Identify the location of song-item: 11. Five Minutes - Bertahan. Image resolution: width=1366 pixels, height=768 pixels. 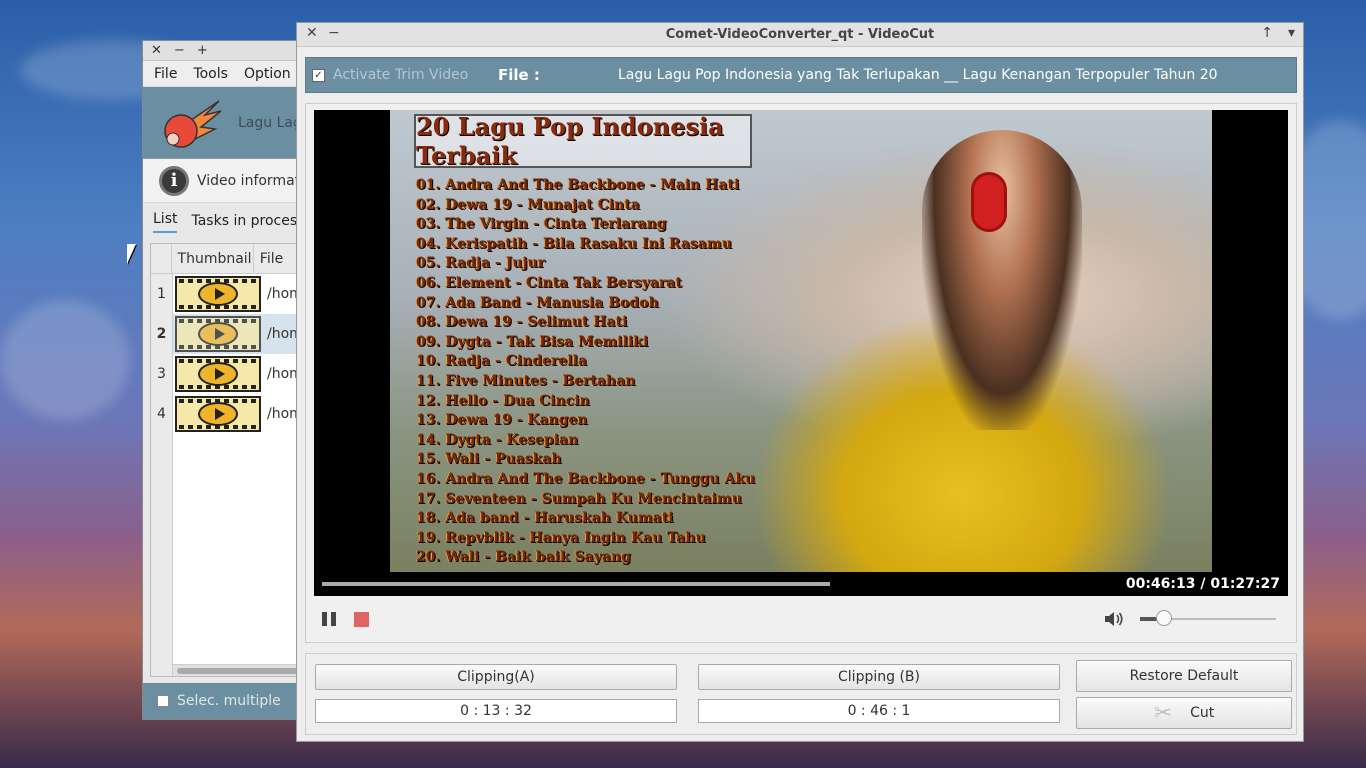
(526, 380).